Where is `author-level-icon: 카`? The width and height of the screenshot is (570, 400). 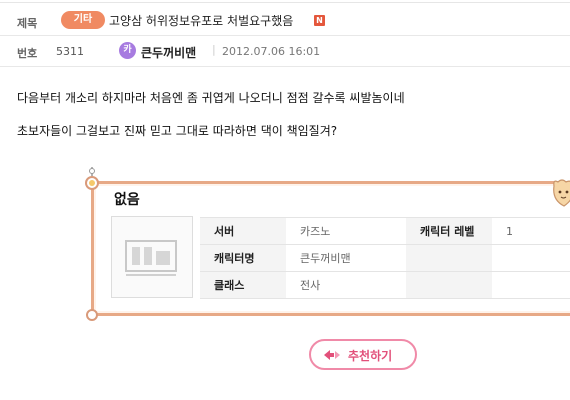
author-level-icon: 카 is located at coordinates (127, 50).